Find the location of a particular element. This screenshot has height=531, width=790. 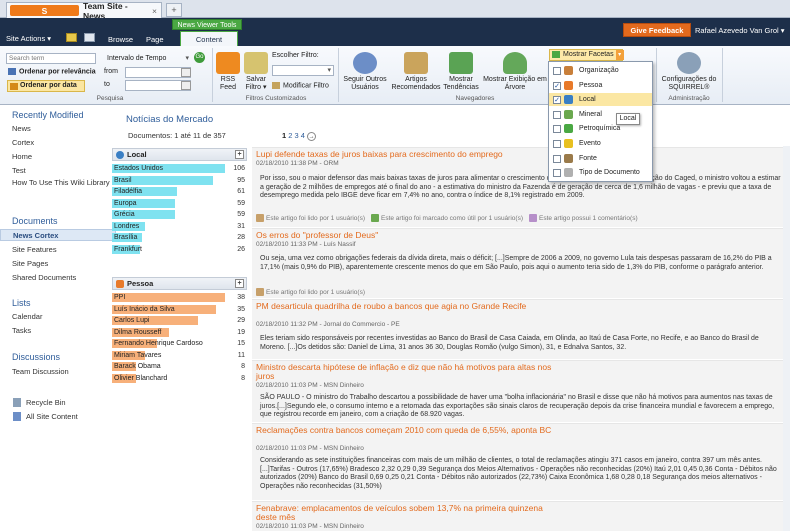

facet-option: ✓ Pessoa is located at coordinates (600, 85).